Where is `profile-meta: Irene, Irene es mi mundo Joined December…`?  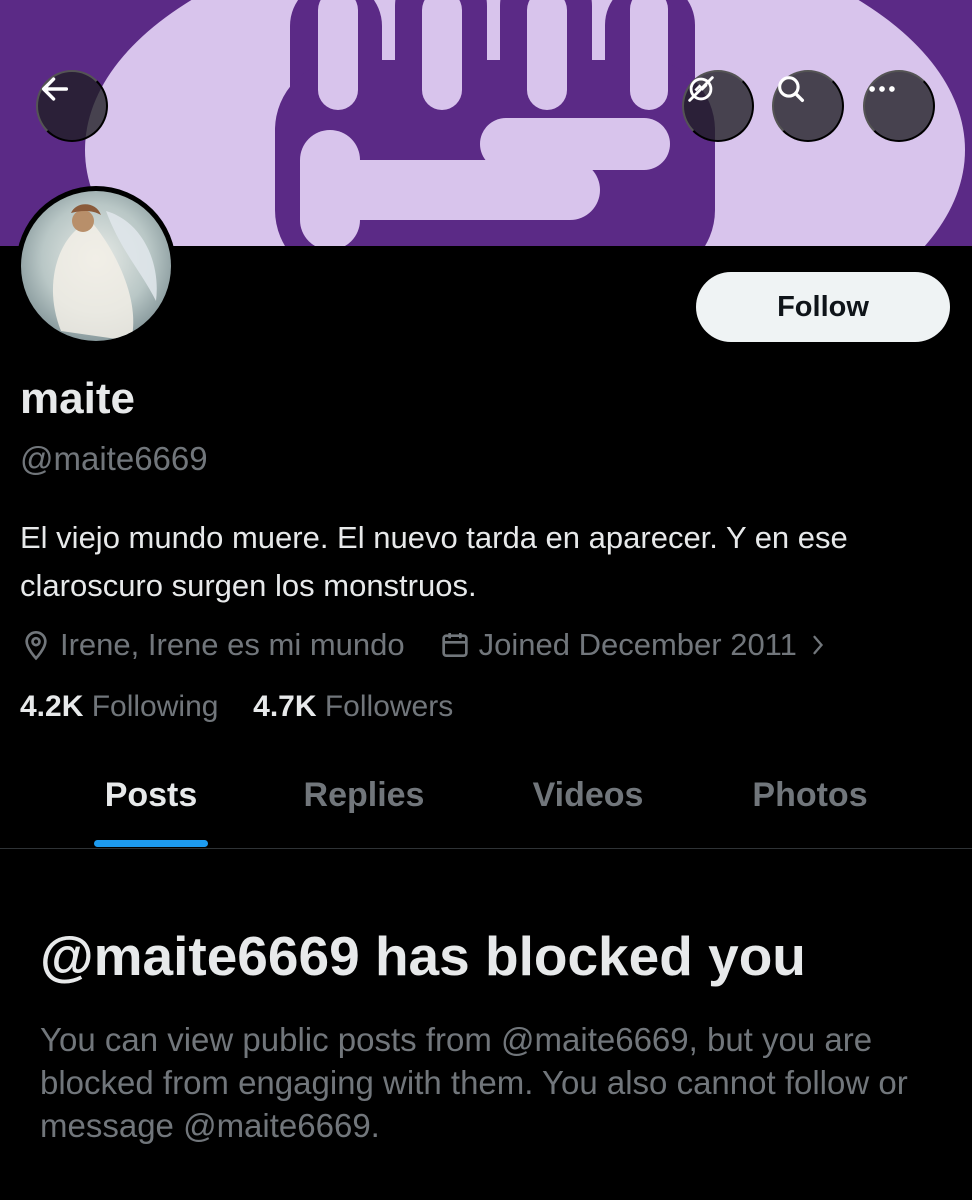
profile-meta: Irene, Irene es mi mundo Joined December… is located at coordinates (428, 645).